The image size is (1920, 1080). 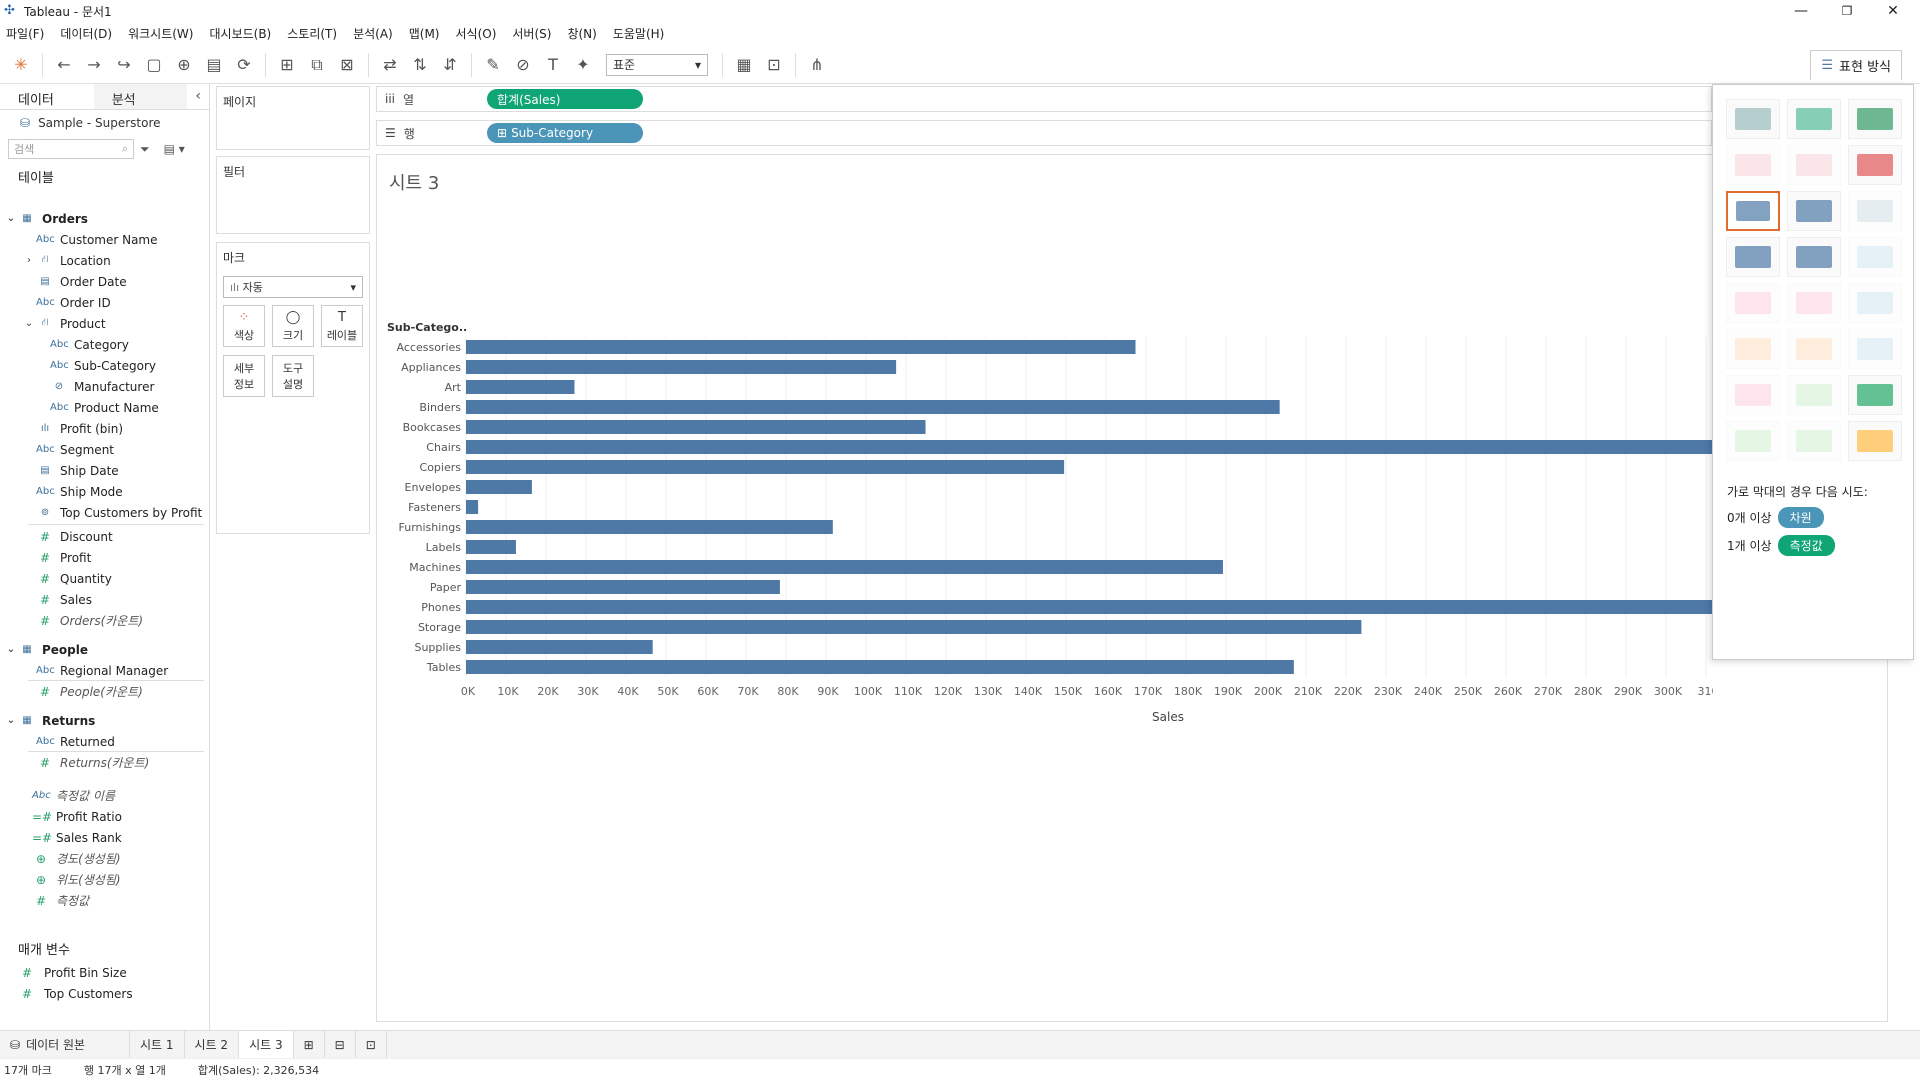 I want to click on field-item: # 측정값, so click(x=53, y=900).